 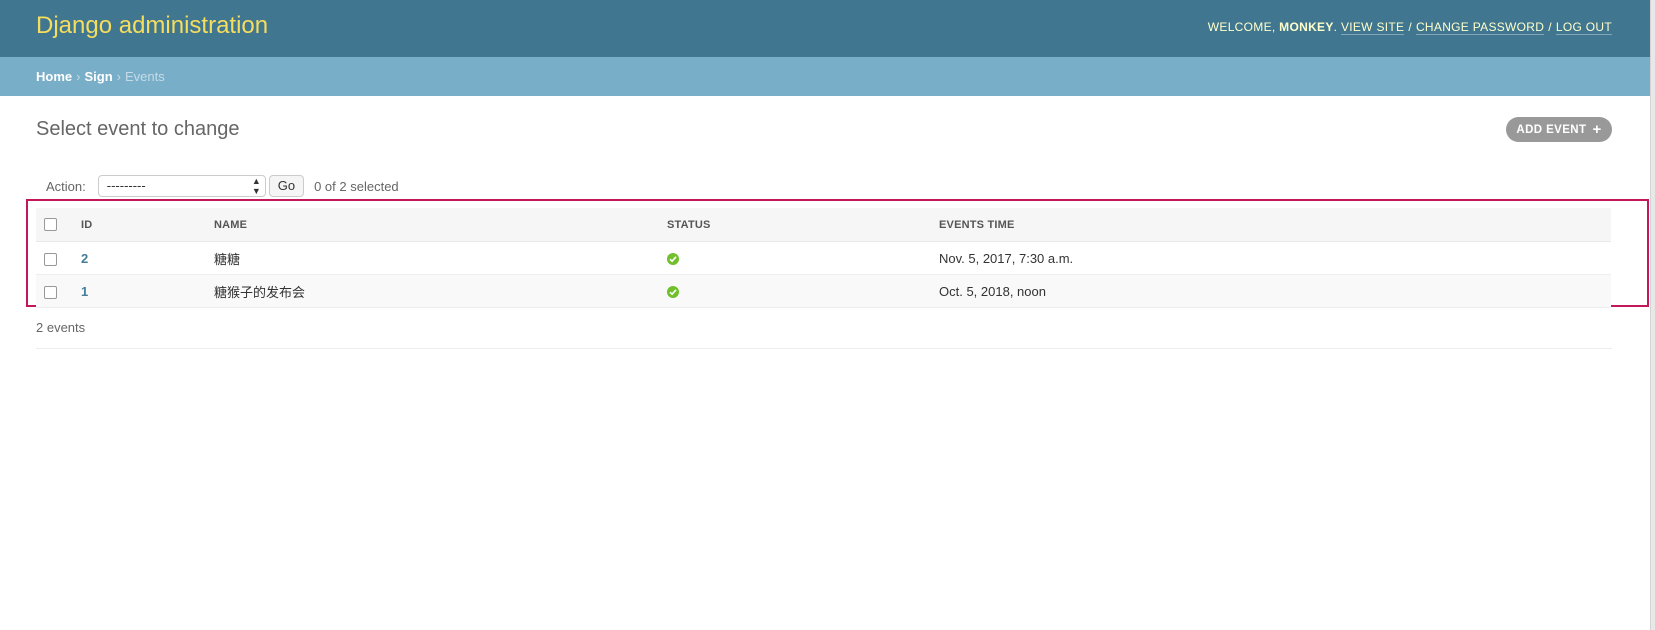 I want to click on column-header-events-time: EVENTS TIME, so click(x=1275, y=225).